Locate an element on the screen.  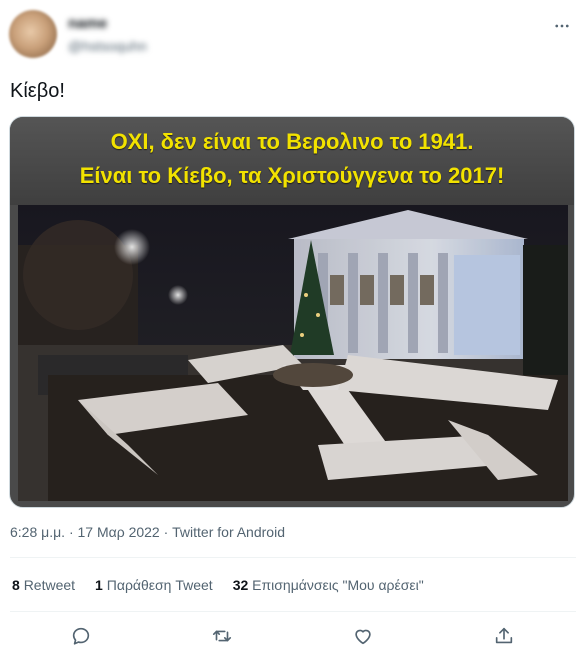
retweets-label: Retweet is located at coordinates (49, 585).